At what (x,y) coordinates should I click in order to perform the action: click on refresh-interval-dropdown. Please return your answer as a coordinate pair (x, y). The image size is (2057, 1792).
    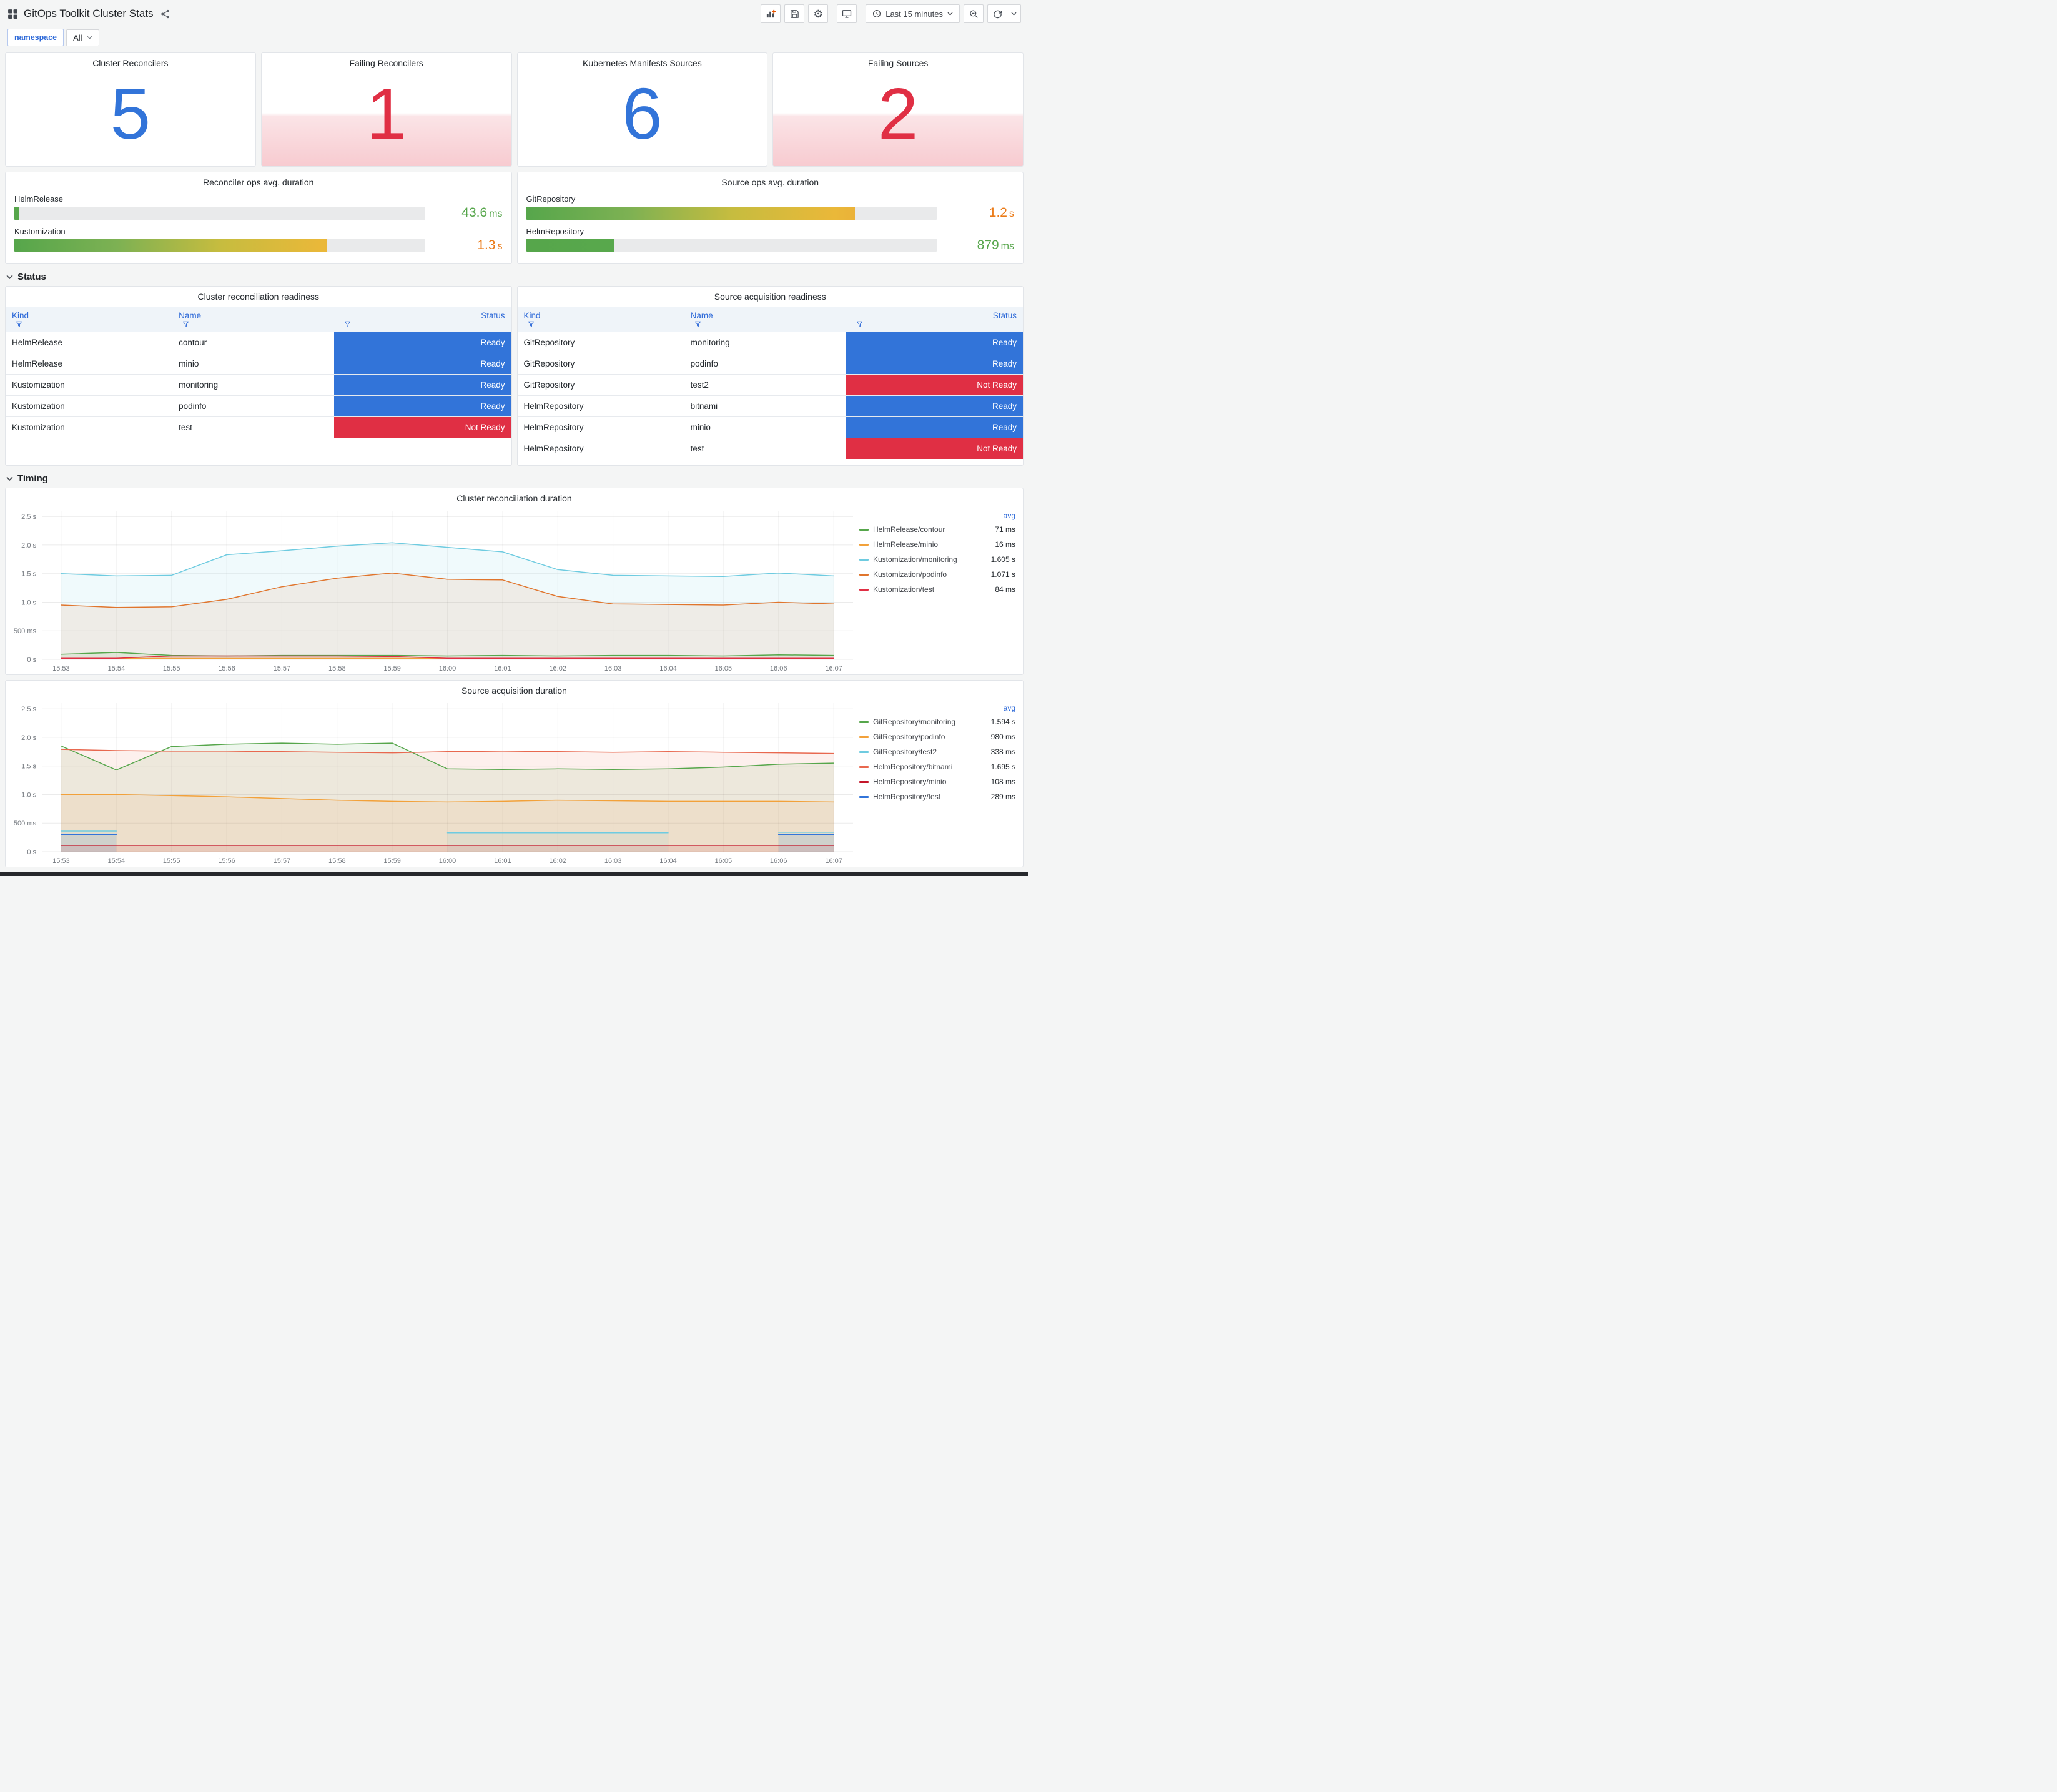
    Looking at the image, I should click on (1014, 13).